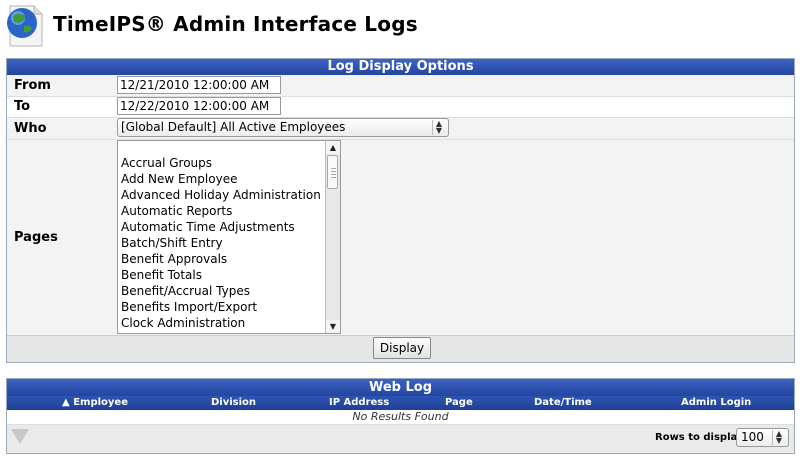  What do you see at coordinates (199, 106) in the screenshot?
I see `to-date-input: 12/22/2010 12:00:00 AM` at bounding box center [199, 106].